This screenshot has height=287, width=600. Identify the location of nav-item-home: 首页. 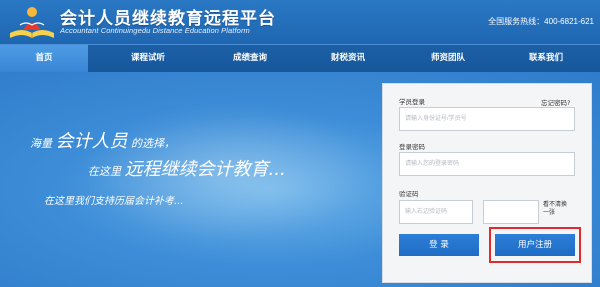
(44, 58).